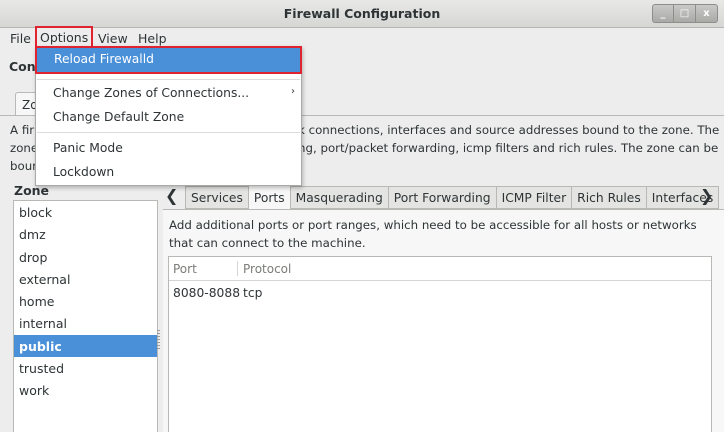 The height and width of the screenshot is (432, 724). Describe the element at coordinates (152, 38) in the screenshot. I see `menu-help: Help` at that location.